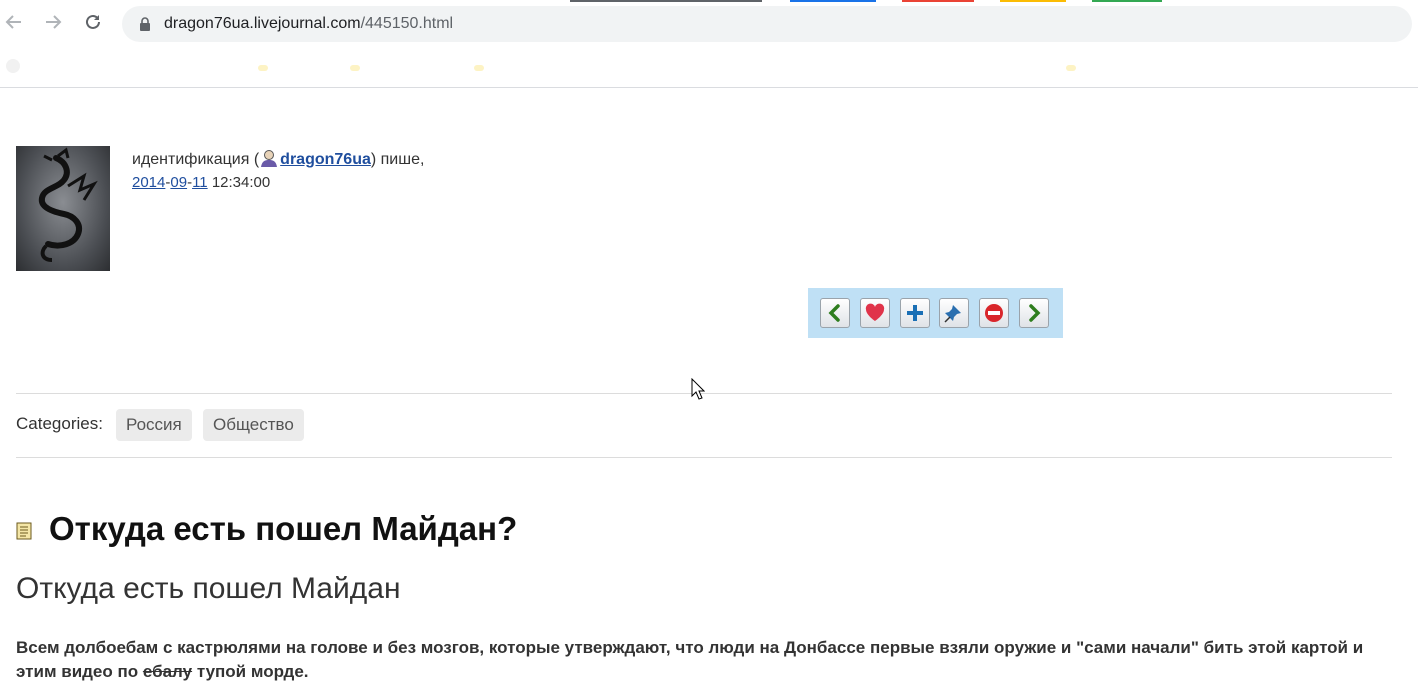 This screenshot has height=700, width=1418. I want to click on heart-icon, so click(875, 312).